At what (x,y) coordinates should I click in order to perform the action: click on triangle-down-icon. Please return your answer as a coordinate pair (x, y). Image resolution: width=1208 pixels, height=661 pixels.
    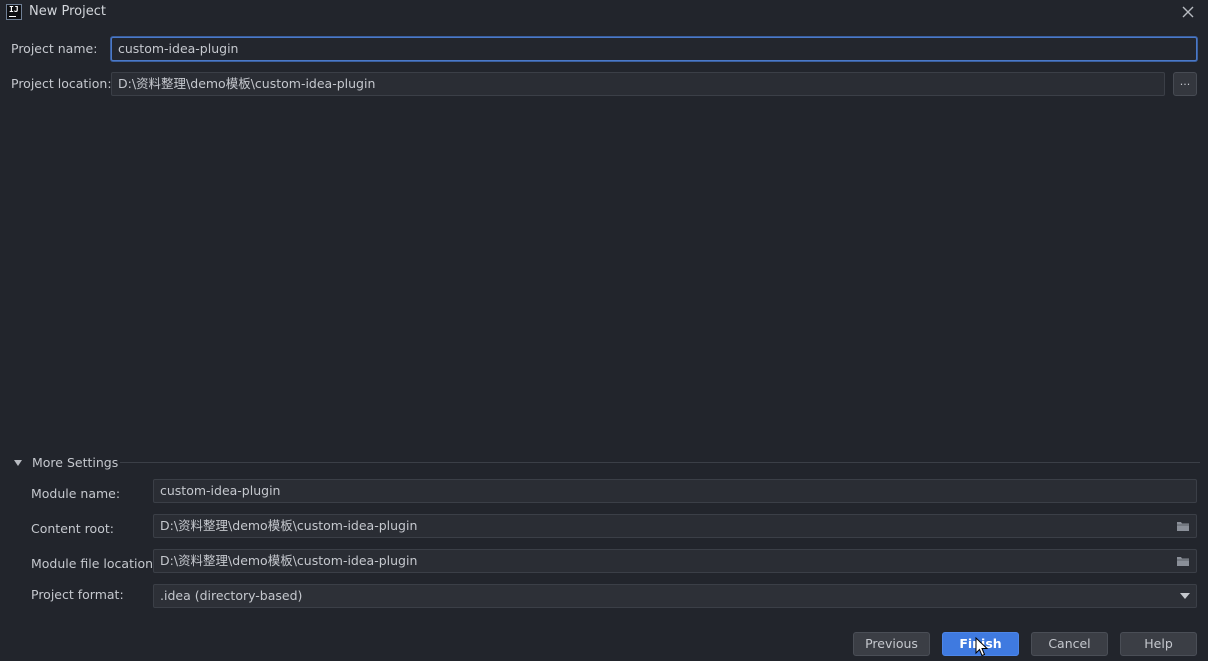
    Looking at the image, I should click on (18, 463).